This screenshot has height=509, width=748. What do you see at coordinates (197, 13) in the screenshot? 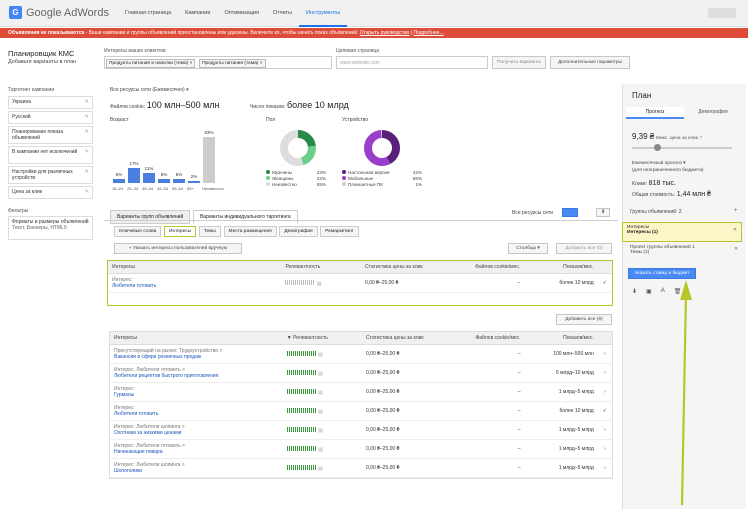
I see `nav-campaigns: Кампании` at bounding box center [197, 13].